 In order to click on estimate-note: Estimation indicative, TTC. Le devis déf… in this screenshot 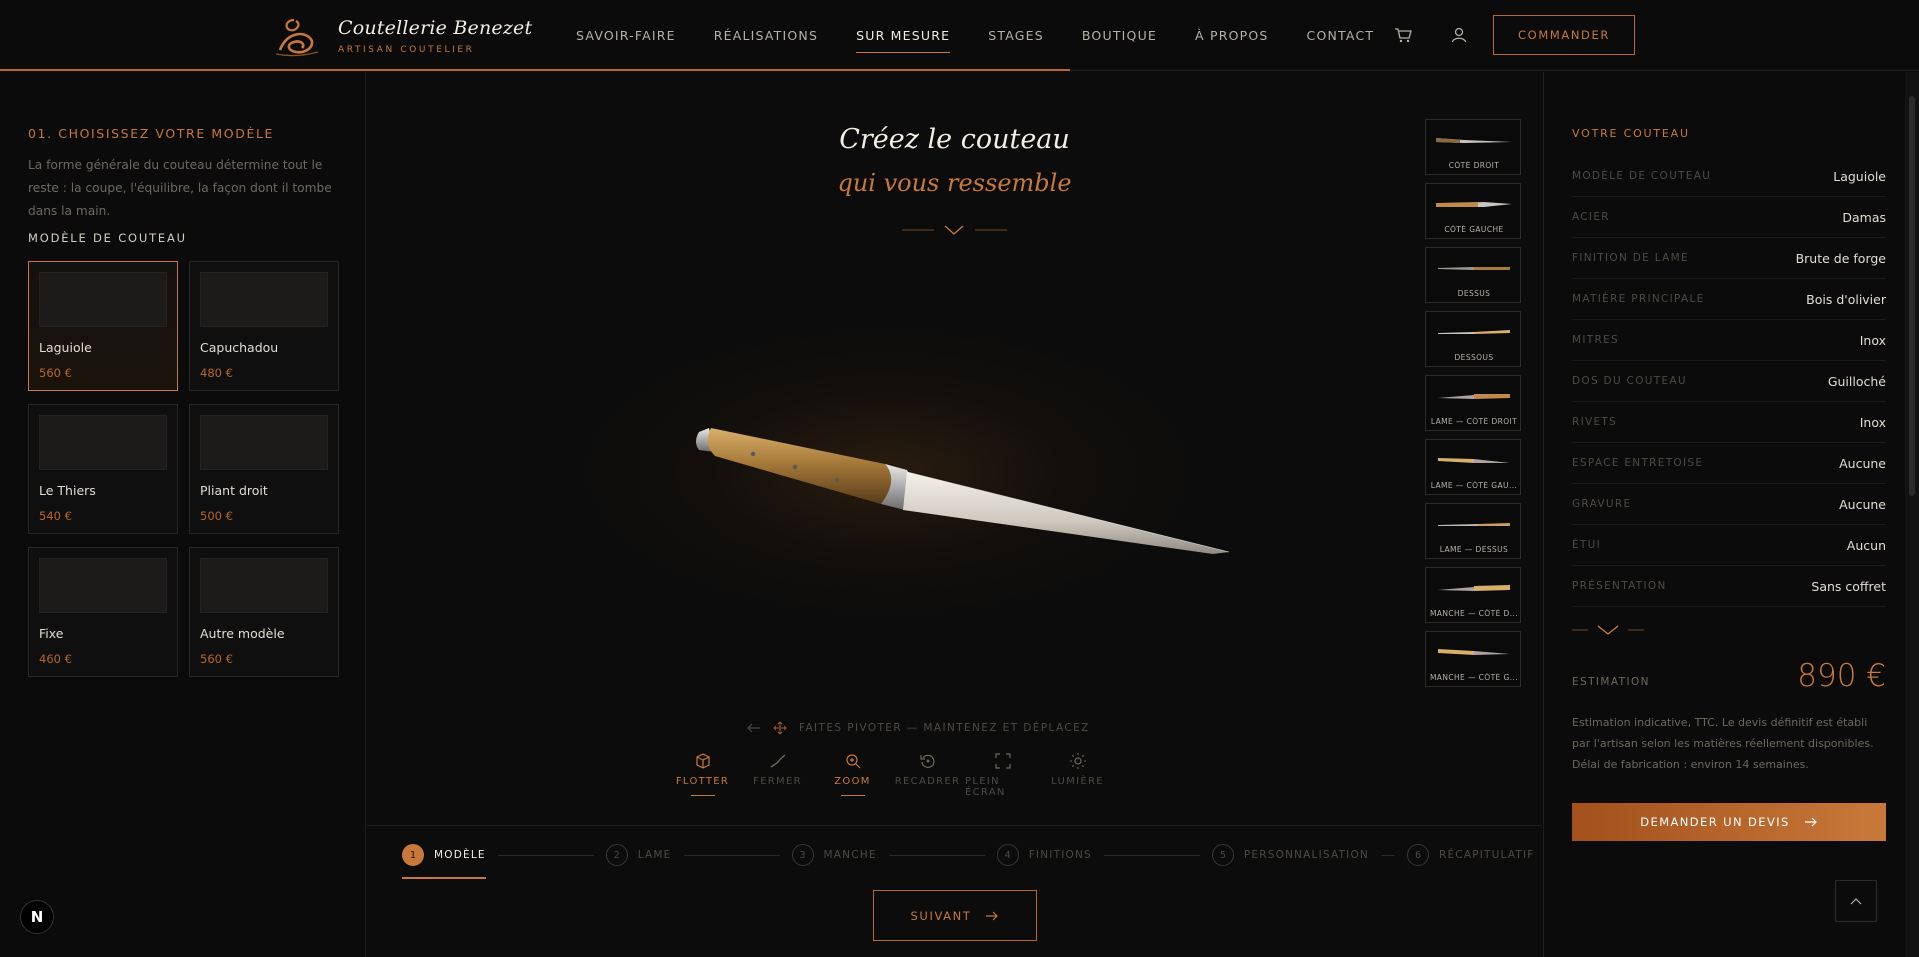, I will do `click(1723, 743)`.